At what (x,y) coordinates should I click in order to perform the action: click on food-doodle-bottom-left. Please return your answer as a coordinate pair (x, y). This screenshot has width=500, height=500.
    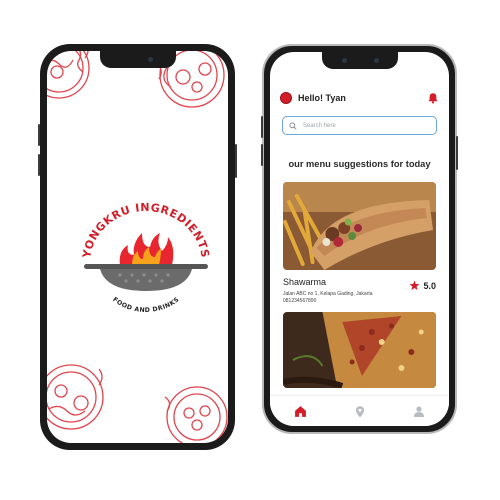
    Looking at the image, I should click on (75, 397).